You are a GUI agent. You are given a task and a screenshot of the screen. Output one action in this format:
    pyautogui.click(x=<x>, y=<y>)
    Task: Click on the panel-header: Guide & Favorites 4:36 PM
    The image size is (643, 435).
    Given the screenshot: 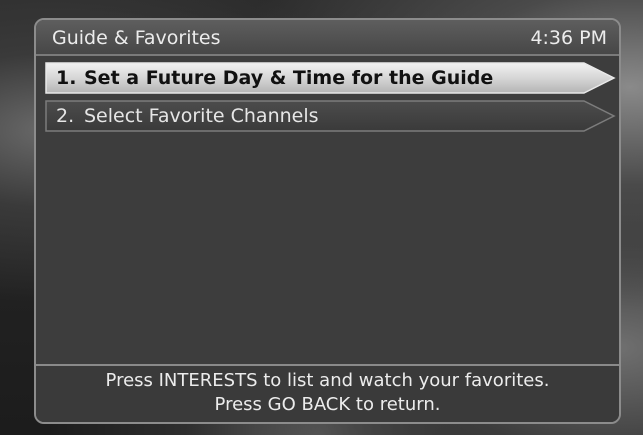 What is the action you would take?
    pyautogui.click(x=327, y=38)
    